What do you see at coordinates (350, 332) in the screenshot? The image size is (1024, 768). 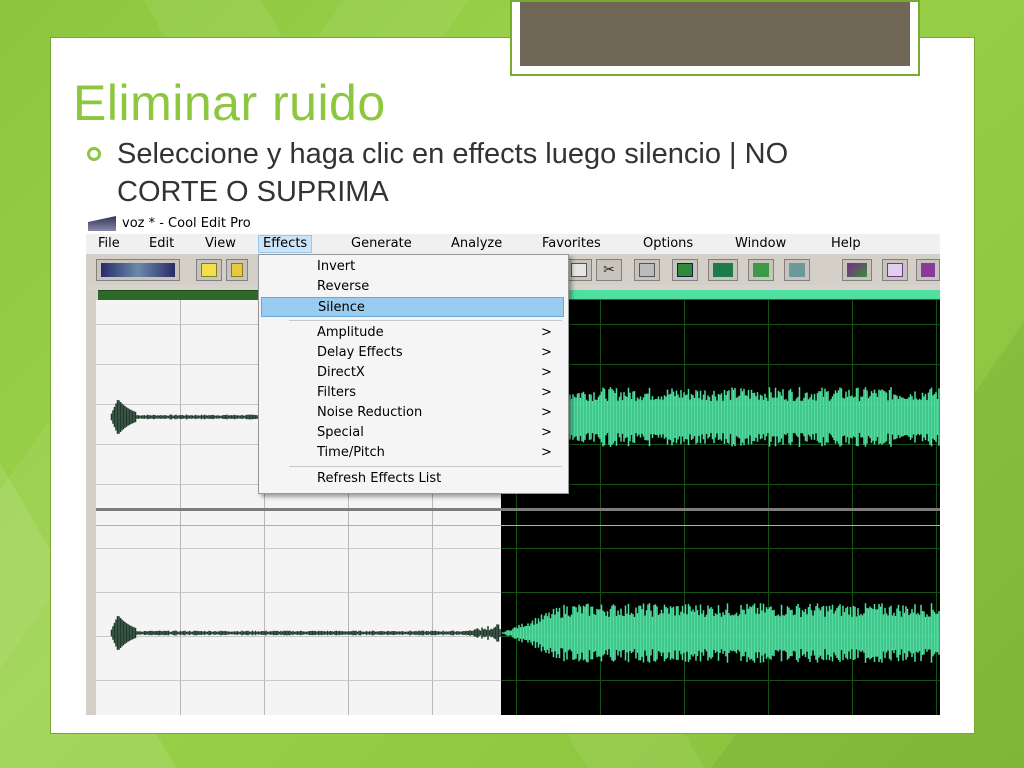 I see `menu-item-label: Amplitude` at bounding box center [350, 332].